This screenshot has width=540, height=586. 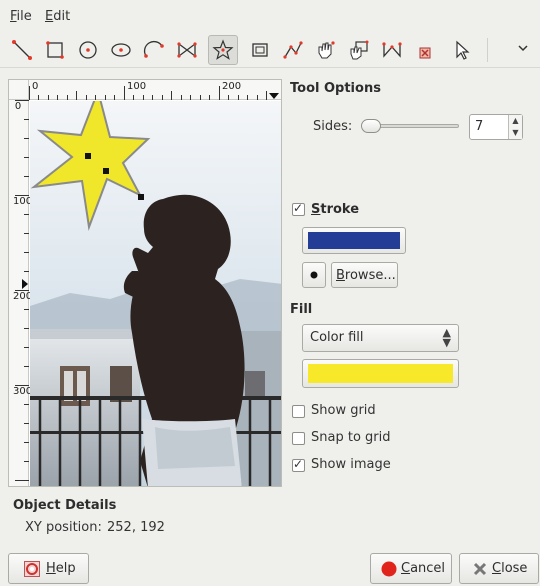 I want to click on chevron-down-icon, so click(x=523, y=48).